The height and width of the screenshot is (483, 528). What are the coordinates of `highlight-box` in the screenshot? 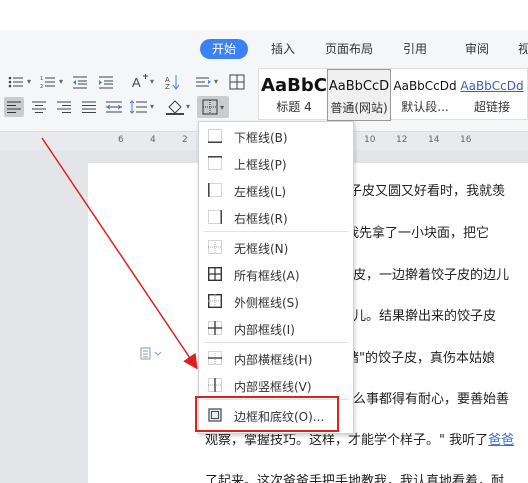 It's located at (267, 414).